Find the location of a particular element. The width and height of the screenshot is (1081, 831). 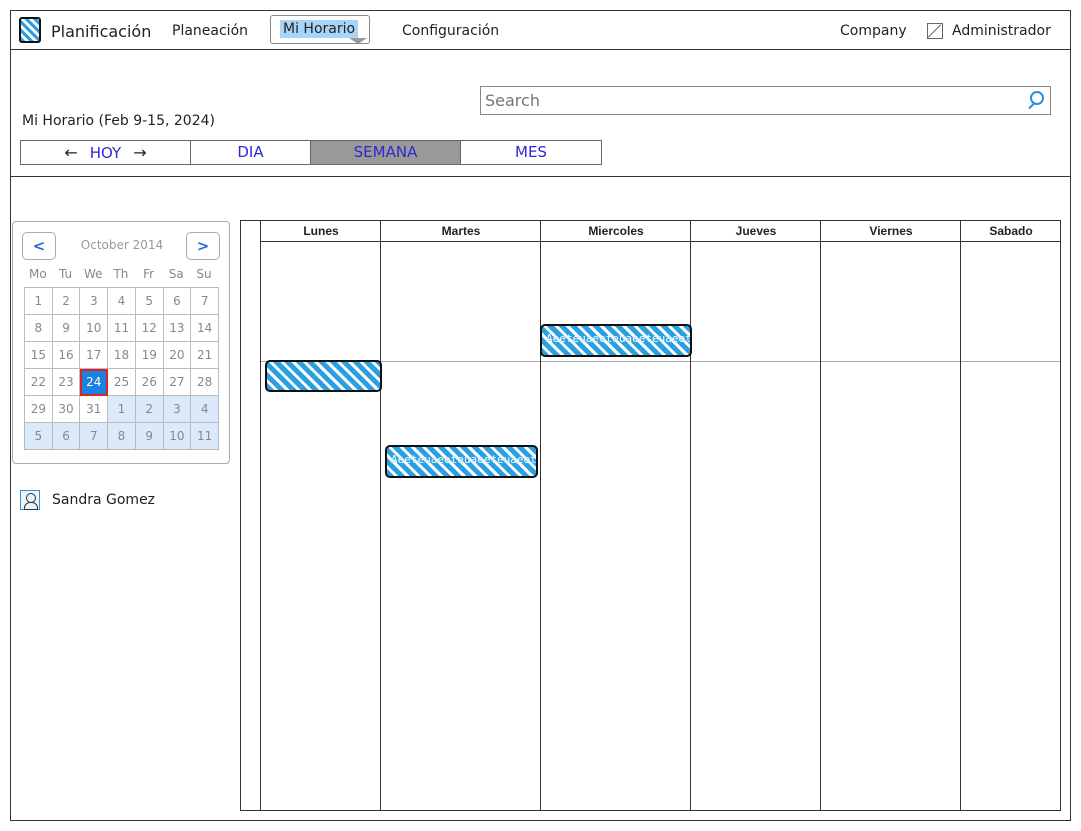

tab-week: SEMANA is located at coordinates (386, 152).